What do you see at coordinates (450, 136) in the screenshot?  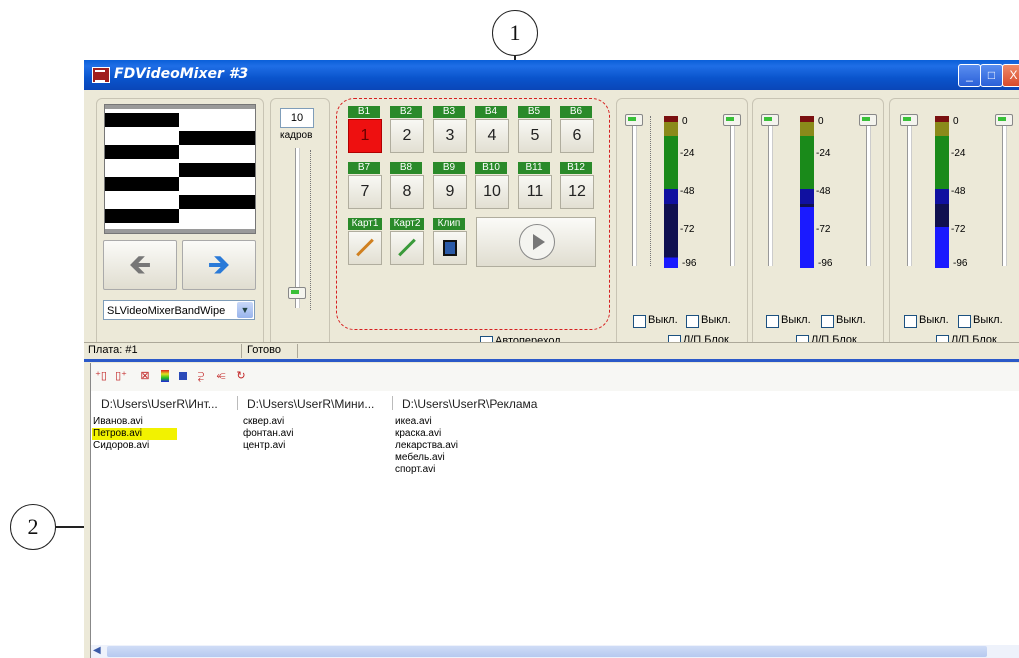 I see `source-button-3: 3` at bounding box center [450, 136].